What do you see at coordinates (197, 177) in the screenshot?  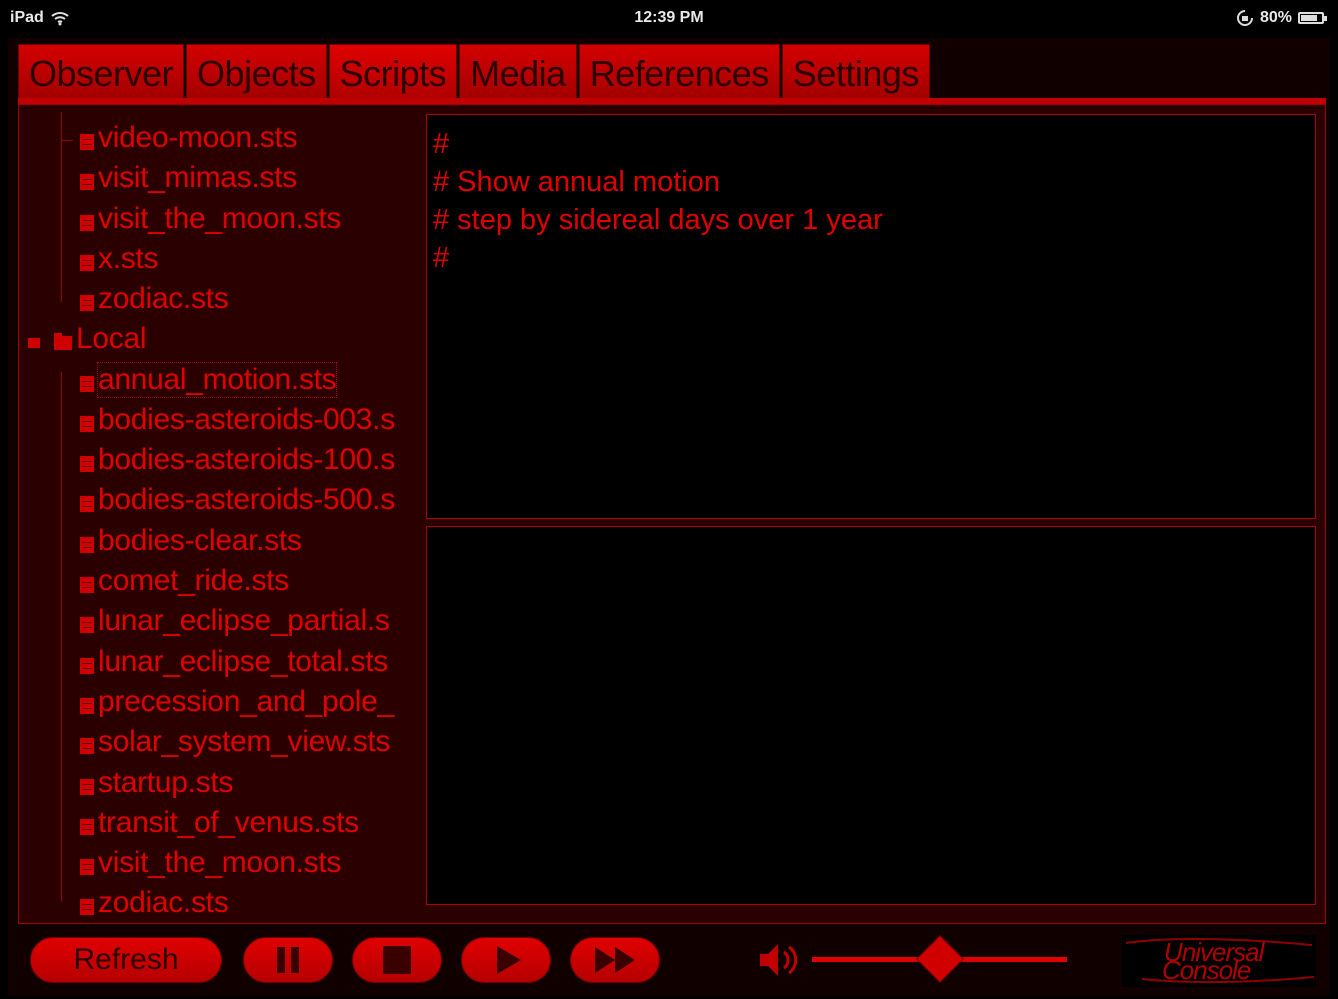 I see `tree-item-label: visit_mimas.sts` at bounding box center [197, 177].